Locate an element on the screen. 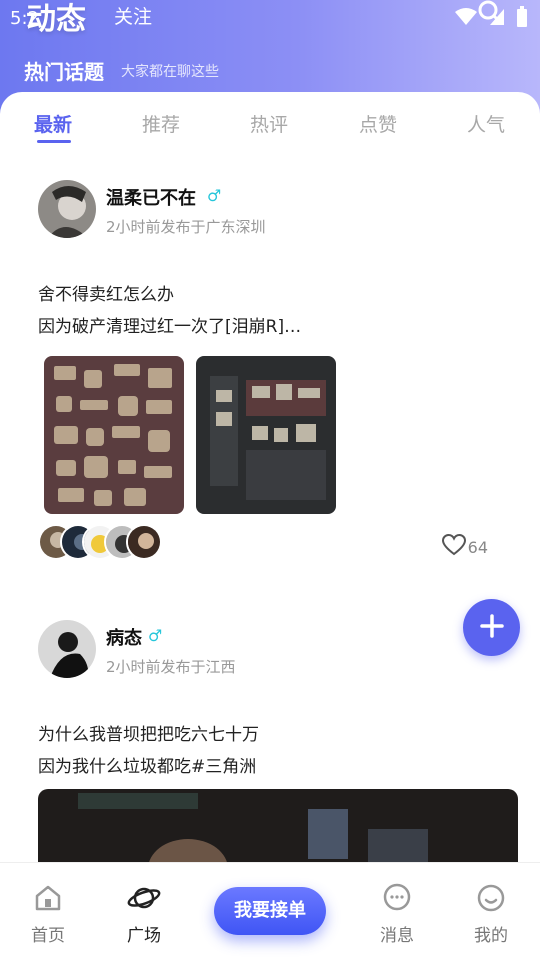  post-text-line: 因为我什么垃圾都吃#三角洲 is located at coordinates (147, 767).